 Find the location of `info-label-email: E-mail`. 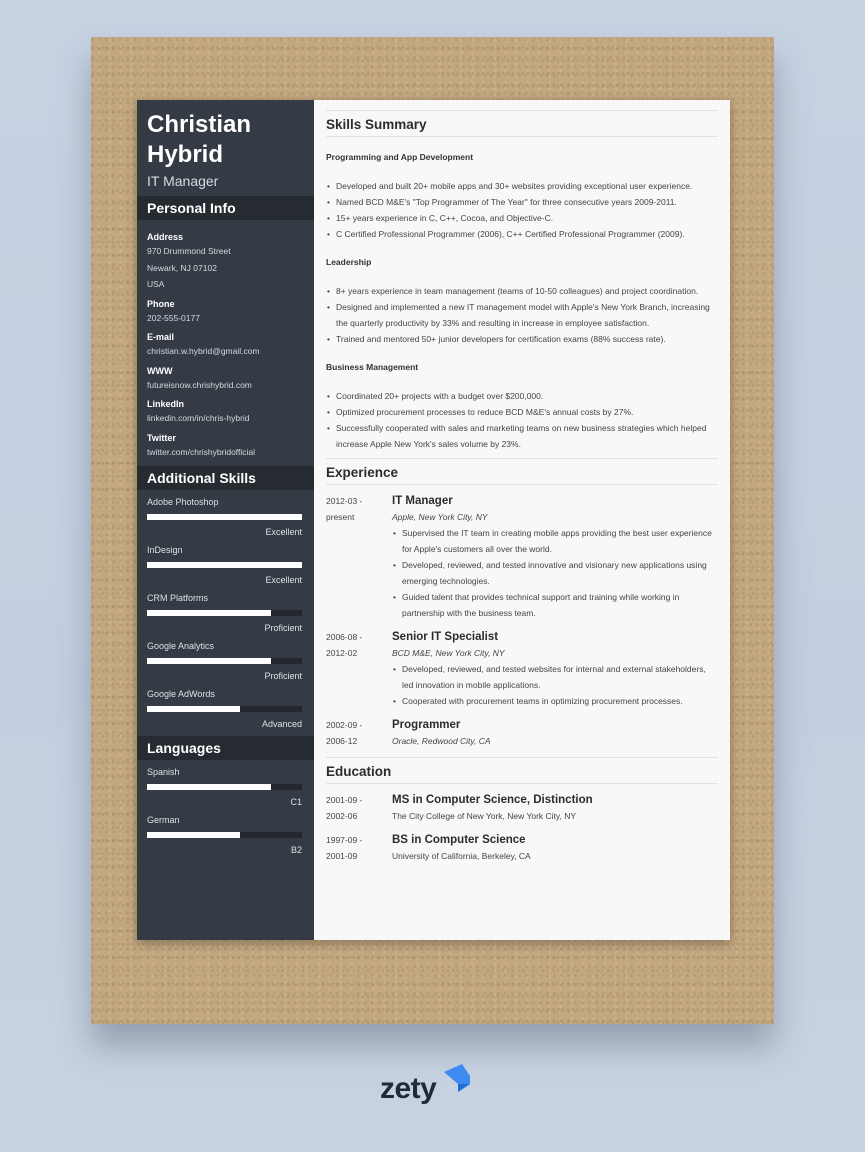

info-label-email: E-mail is located at coordinates (161, 337).